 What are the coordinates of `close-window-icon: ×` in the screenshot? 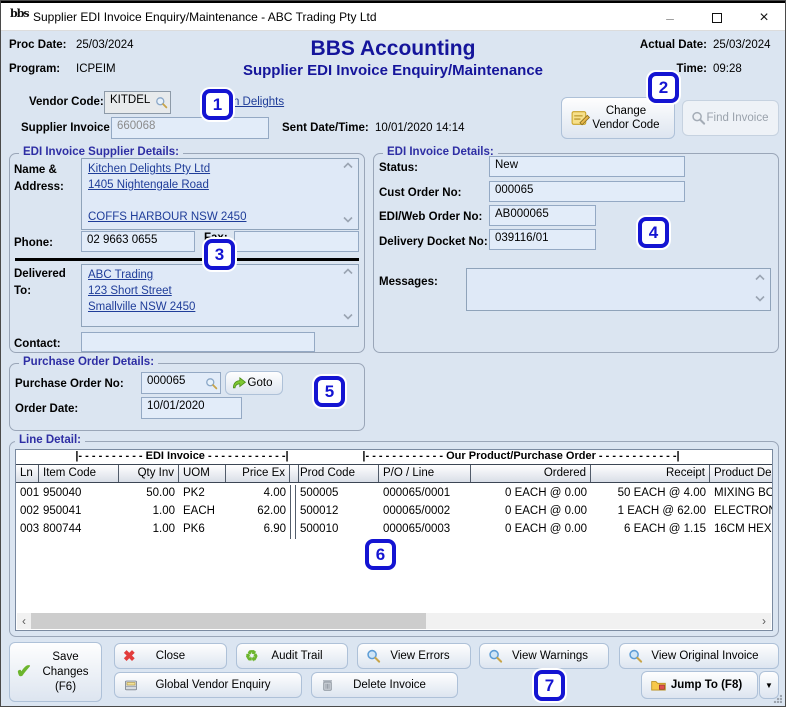 It's located at (764, 17).